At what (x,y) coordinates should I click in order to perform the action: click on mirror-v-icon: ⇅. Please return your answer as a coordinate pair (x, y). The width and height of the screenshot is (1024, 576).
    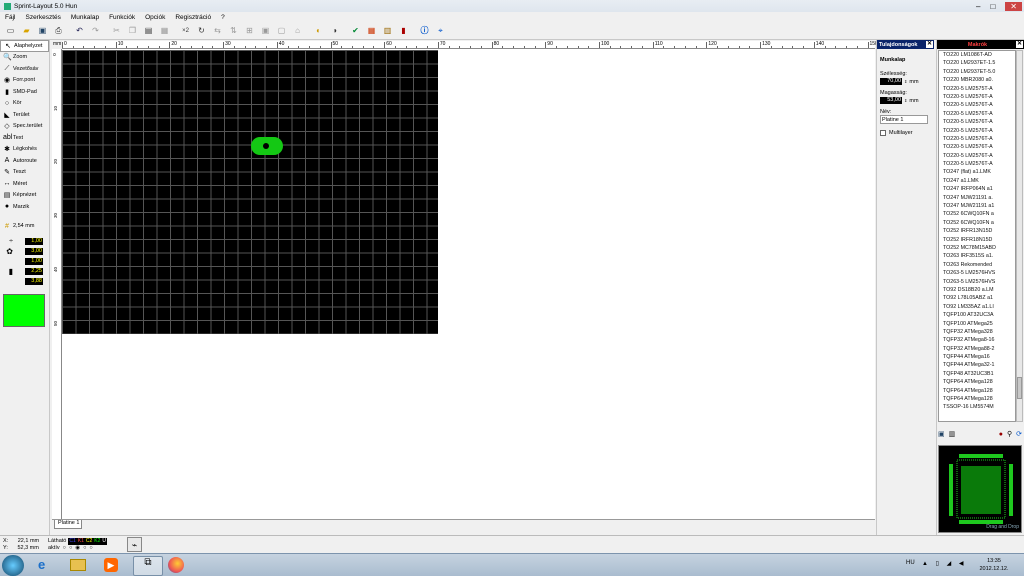
    Looking at the image, I should click on (233, 30).